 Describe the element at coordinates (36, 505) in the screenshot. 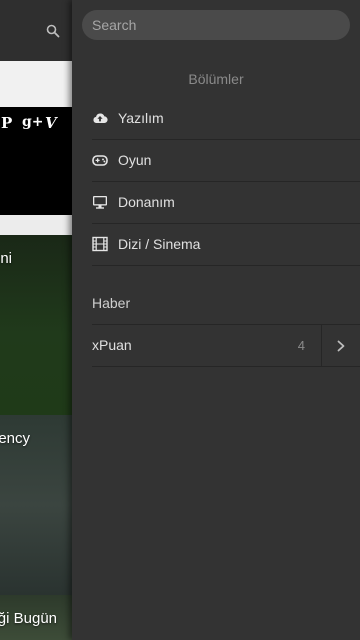

I see `article-card: ency` at that location.